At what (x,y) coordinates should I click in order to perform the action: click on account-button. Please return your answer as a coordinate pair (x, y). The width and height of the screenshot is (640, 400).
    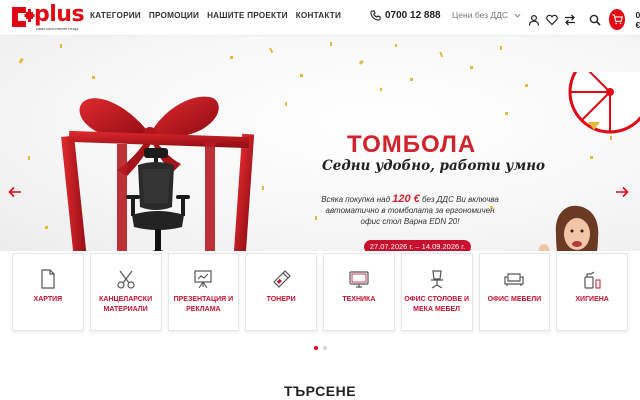
    Looking at the image, I should click on (534, 20).